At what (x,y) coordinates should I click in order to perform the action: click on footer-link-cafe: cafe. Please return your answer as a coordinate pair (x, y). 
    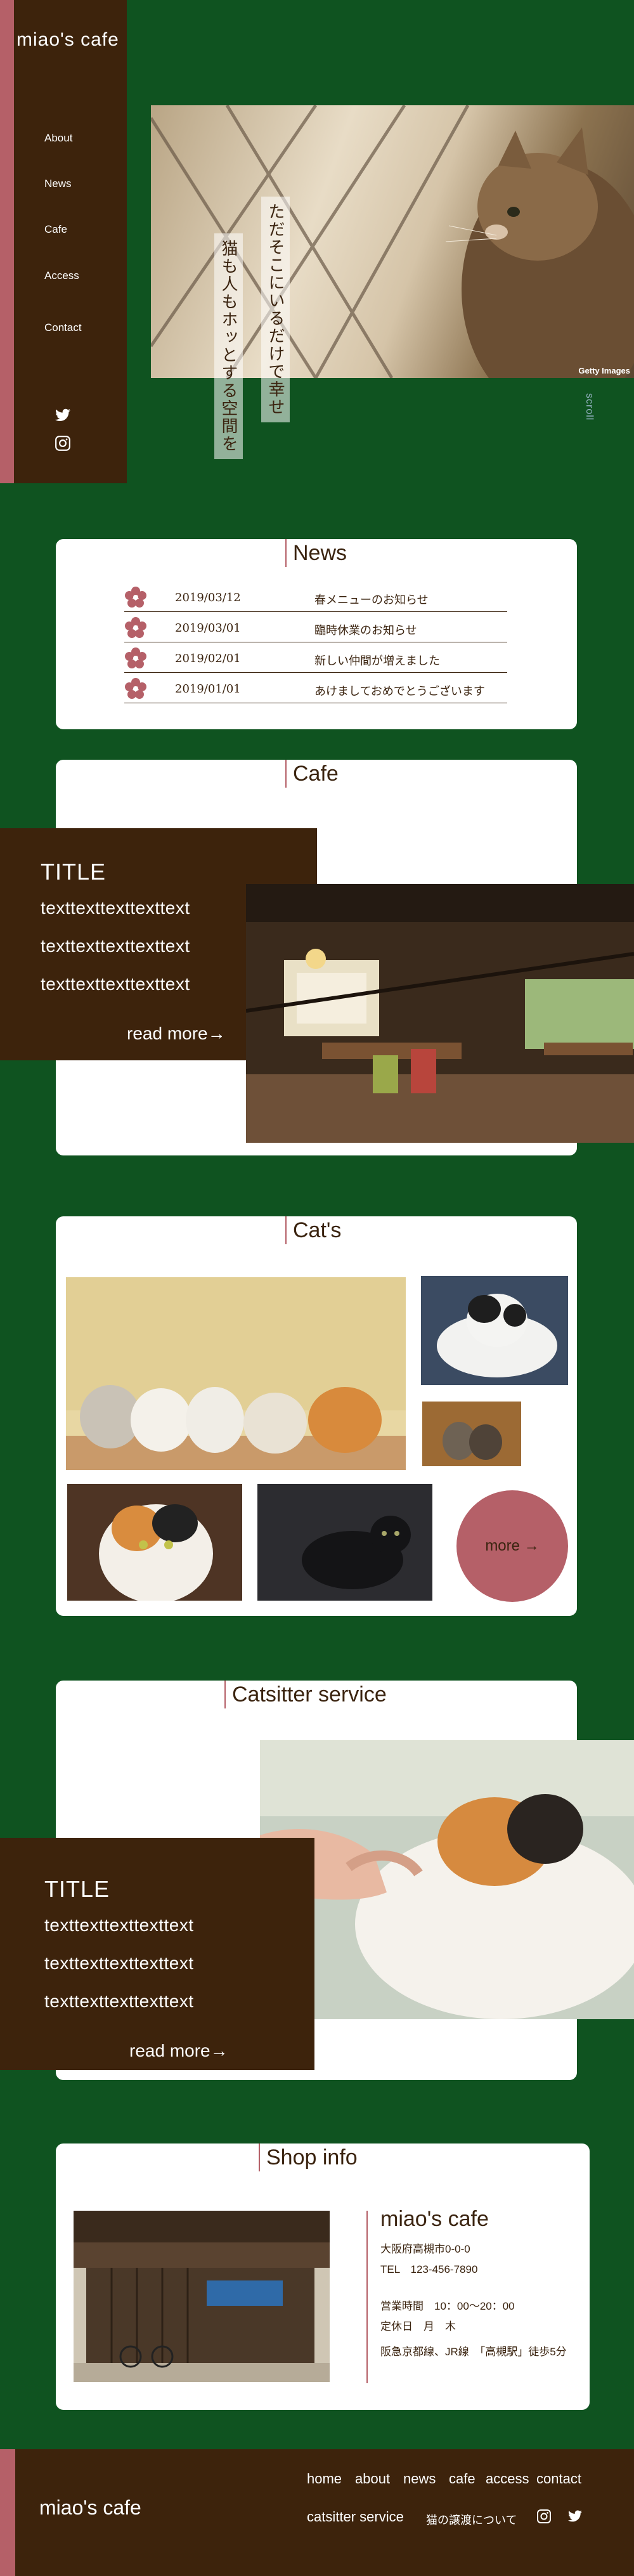
    Looking at the image, I should click on (462, 2479).